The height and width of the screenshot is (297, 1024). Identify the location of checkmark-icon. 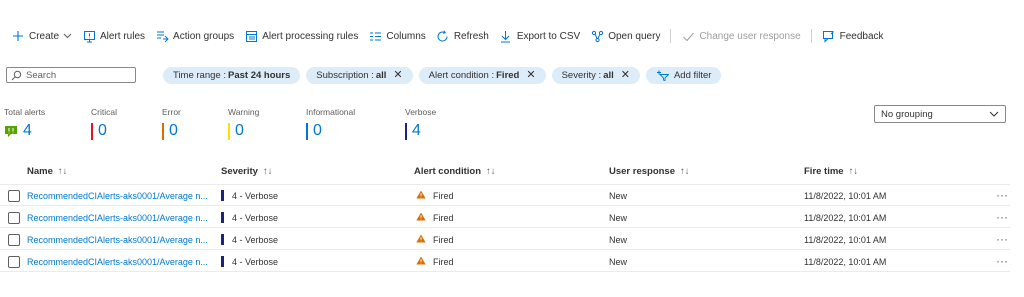
(688, 36).